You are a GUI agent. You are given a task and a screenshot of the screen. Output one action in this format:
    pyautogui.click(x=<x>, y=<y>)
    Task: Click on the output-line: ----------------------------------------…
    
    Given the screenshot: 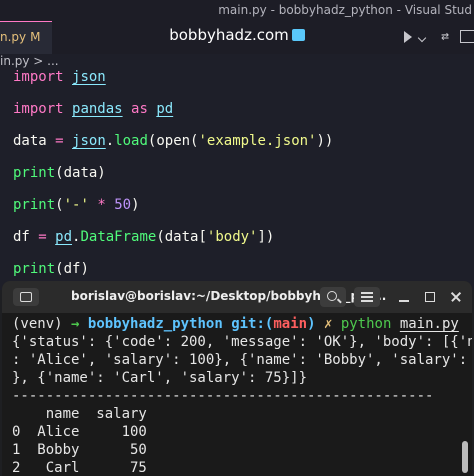 What is the action you would take?
    pyautogui.click(x=223, y=396)
    